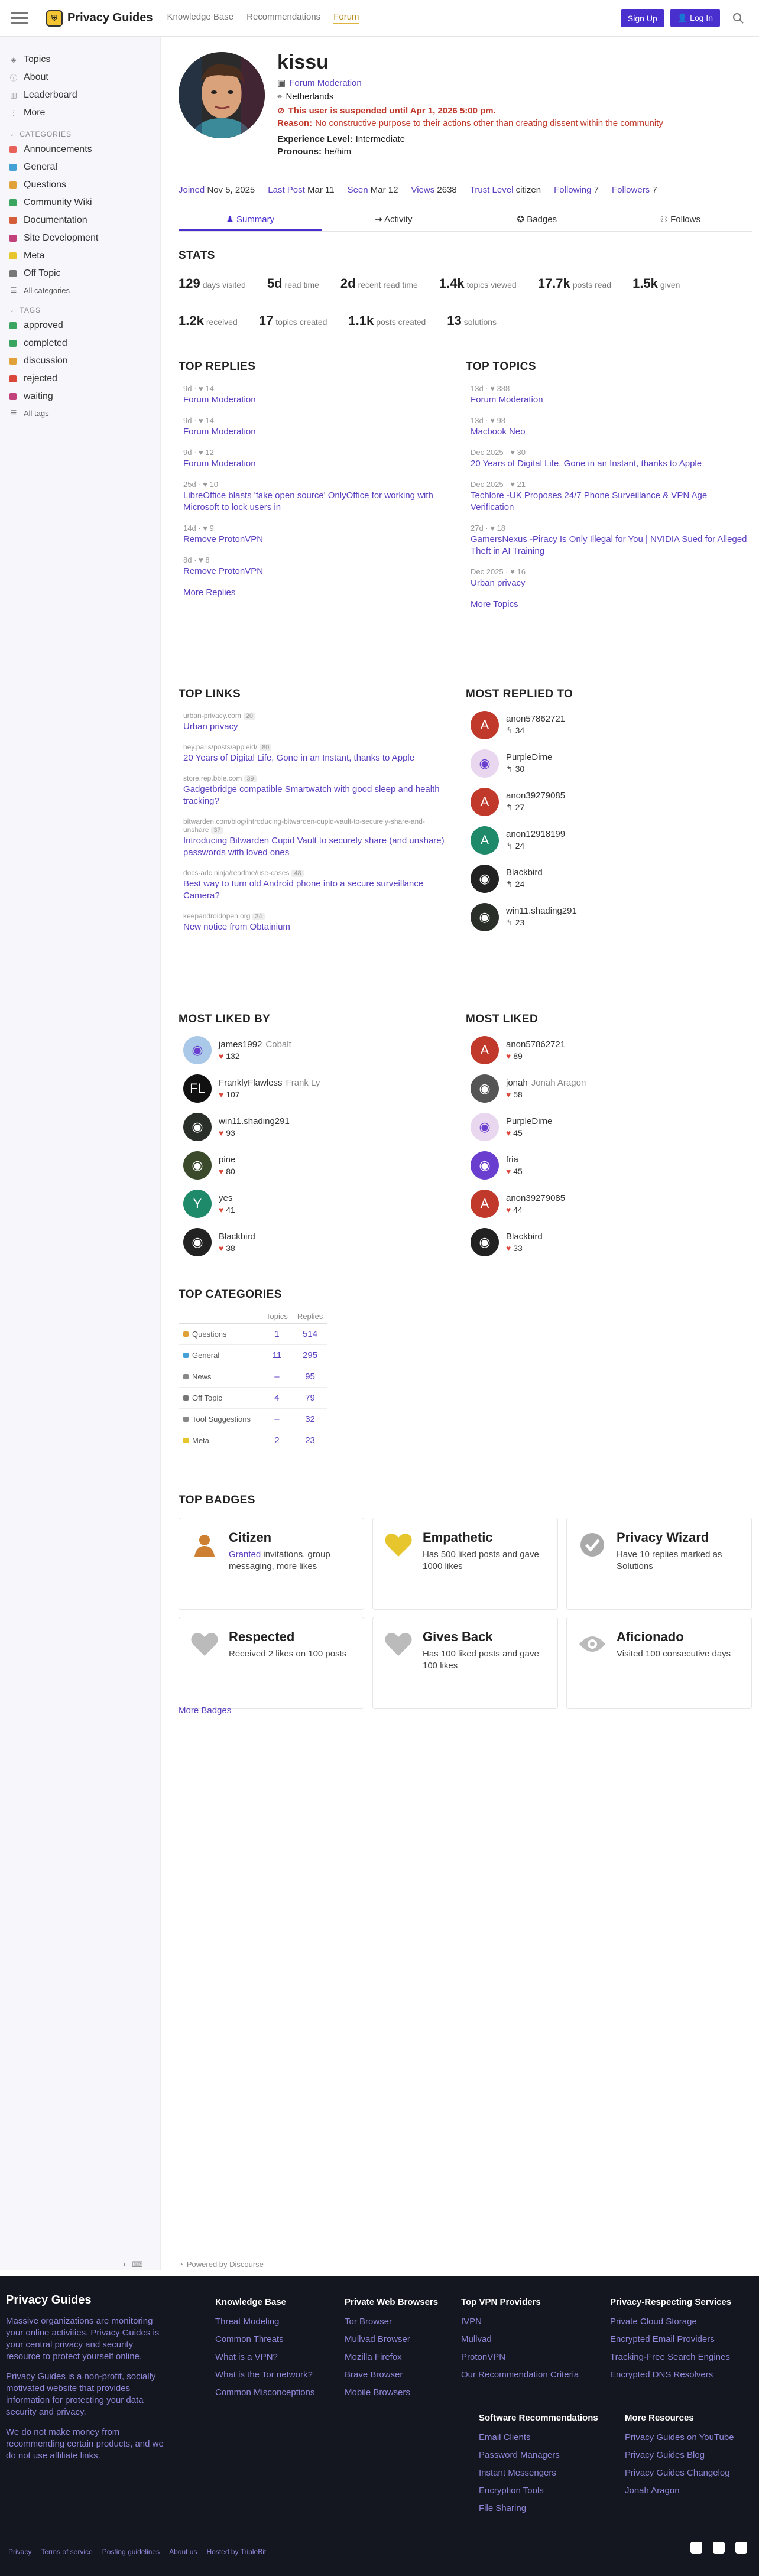 This screenshot has width=759, height=2576. I want to click on footer-link: Mobile Browsers, so click(391, 2393).